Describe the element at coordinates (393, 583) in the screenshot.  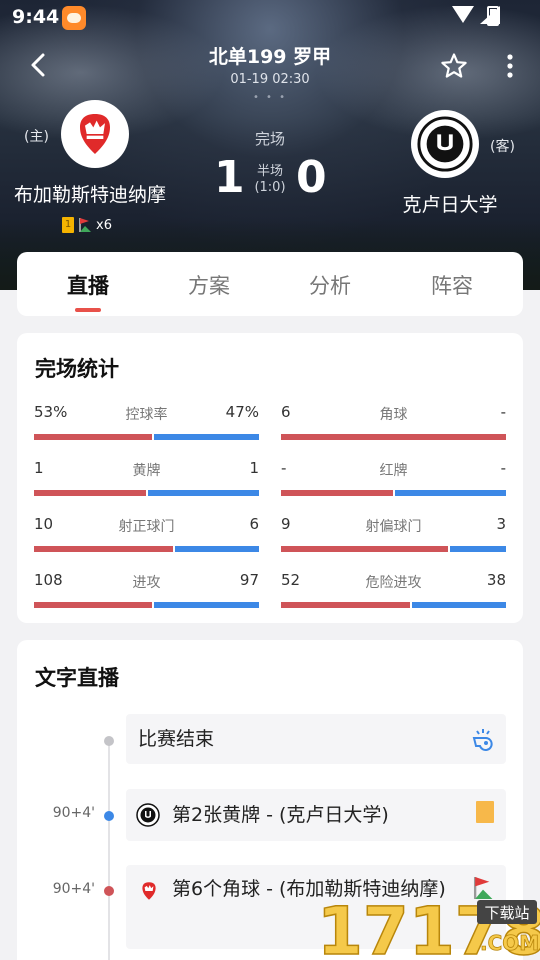
I see `stat-name: 危险进攻` at that location.